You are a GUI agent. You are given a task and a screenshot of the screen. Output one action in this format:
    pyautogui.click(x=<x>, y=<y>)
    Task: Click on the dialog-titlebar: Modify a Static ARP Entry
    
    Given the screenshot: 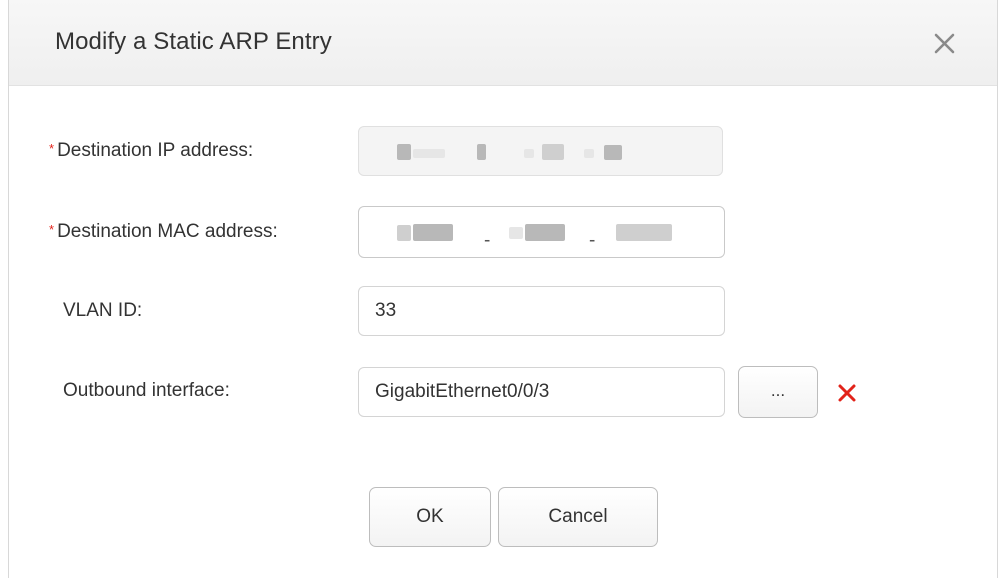 What is the action you would take?
    pyautogui.click(x=503, y=43)
    